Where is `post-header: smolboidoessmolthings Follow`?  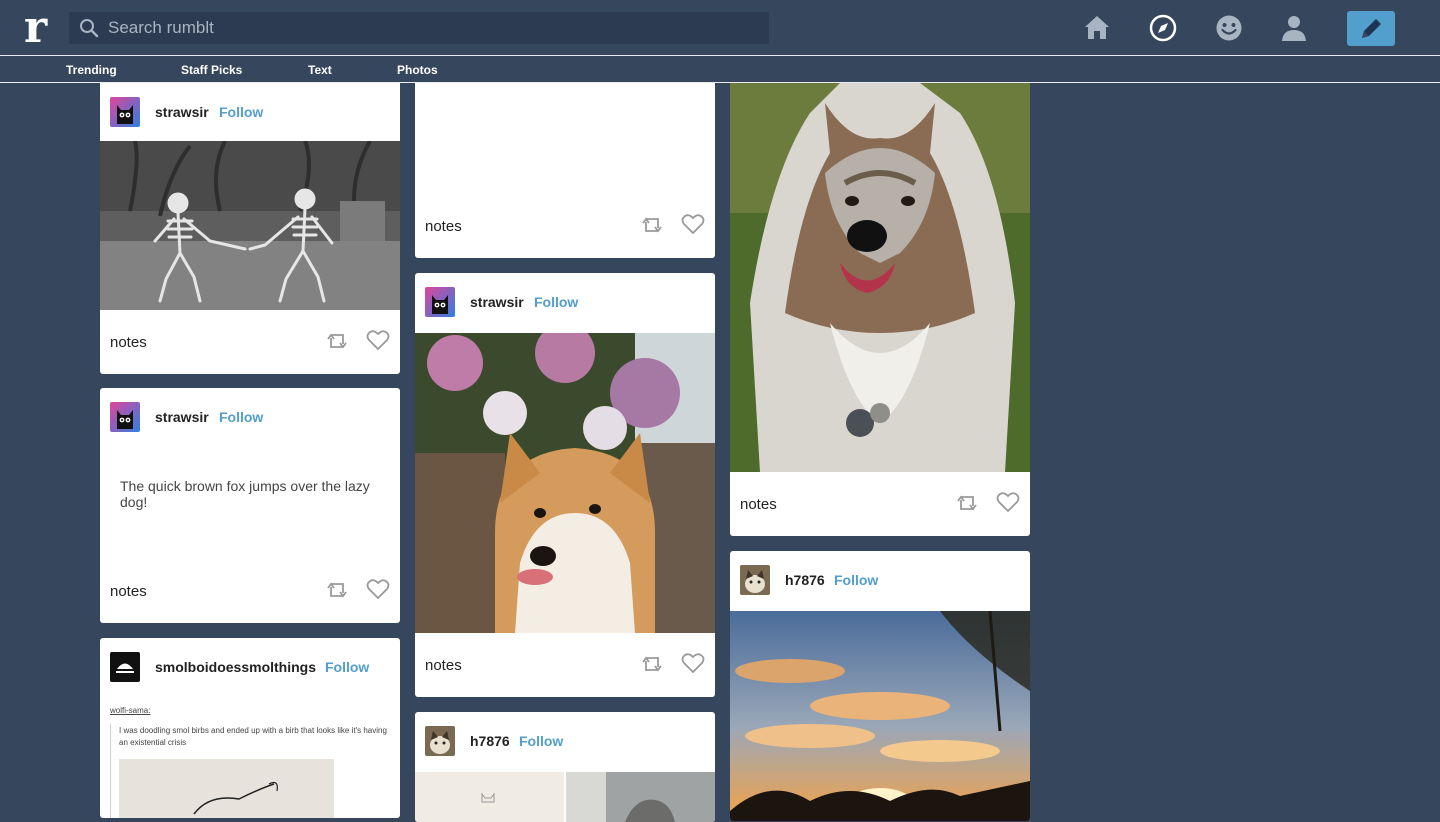 post-header: smolboidoessmolthings Follow is located at coordinates (250, 667).